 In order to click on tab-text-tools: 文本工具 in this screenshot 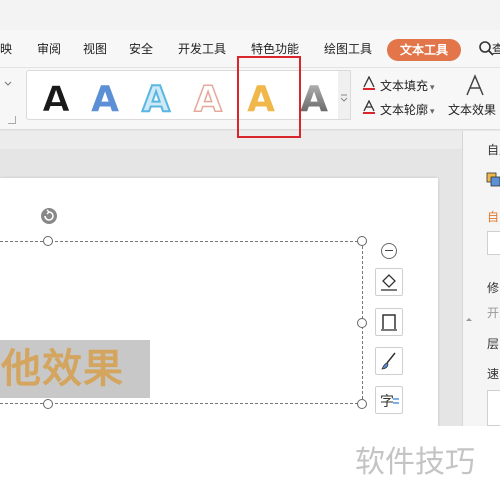, I will do `click(424, 50)`.